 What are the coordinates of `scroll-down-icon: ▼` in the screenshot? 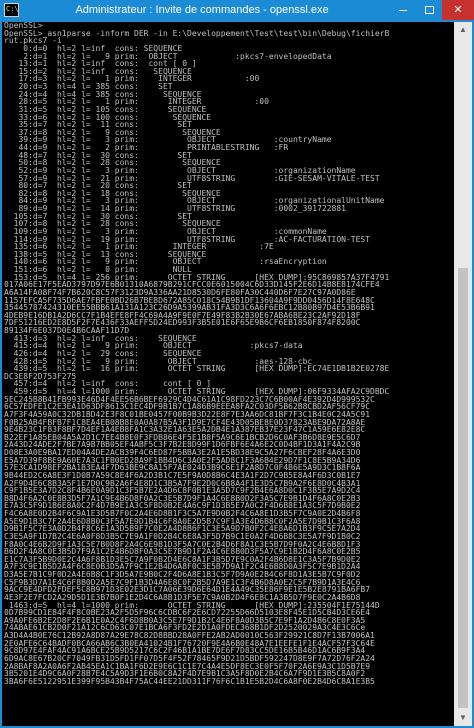 It's located at (463, 718).